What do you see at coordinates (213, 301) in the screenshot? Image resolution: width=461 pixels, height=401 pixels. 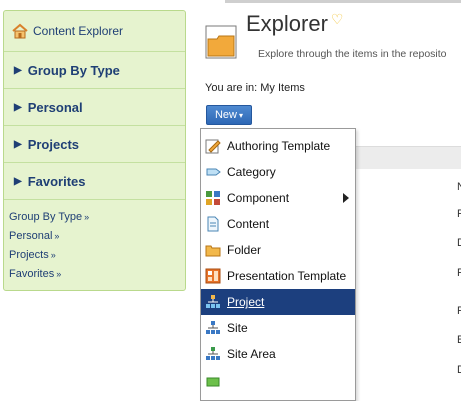 I see `project-icon` at bounding box center [213, 301].